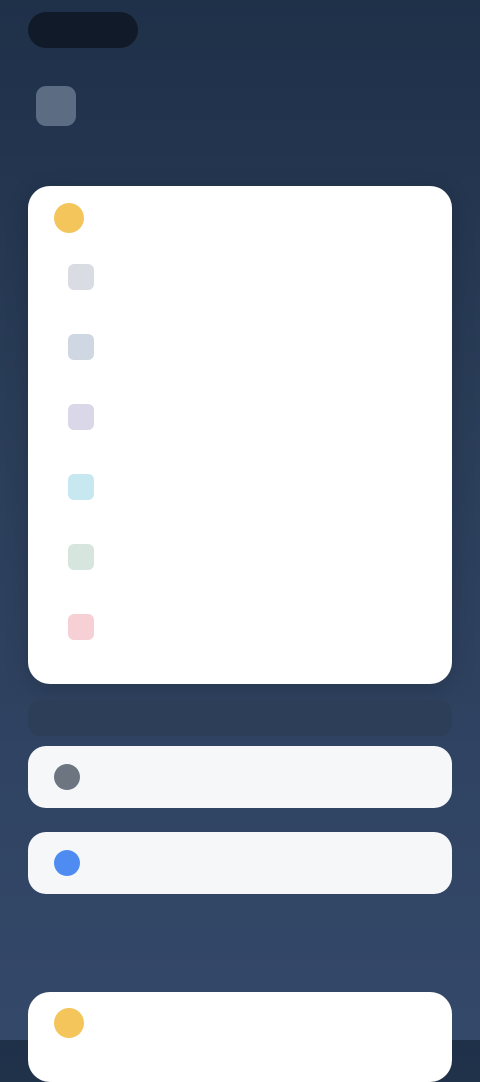 The height and width of the screenshot is (1082, 480). What do you see at coordinates (240, 1037) in the screenshot?
I see `bottom-card` at bounding box center [240, 1037].